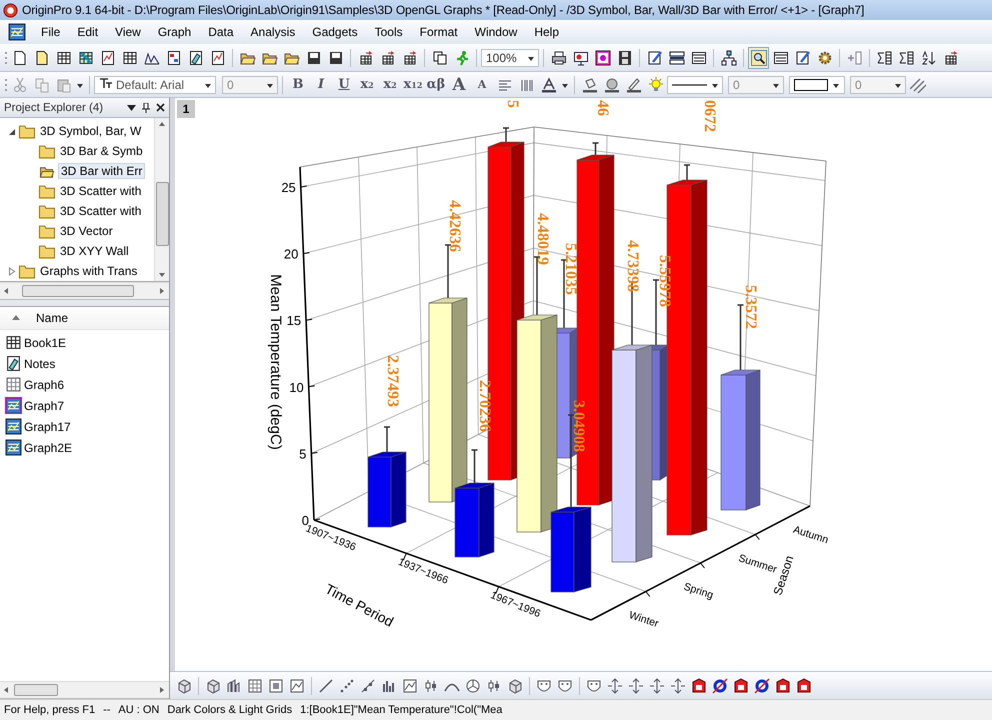 This screenshot has height=720, width=992. I want to click on border-style-dropdown, so click(817, 85).